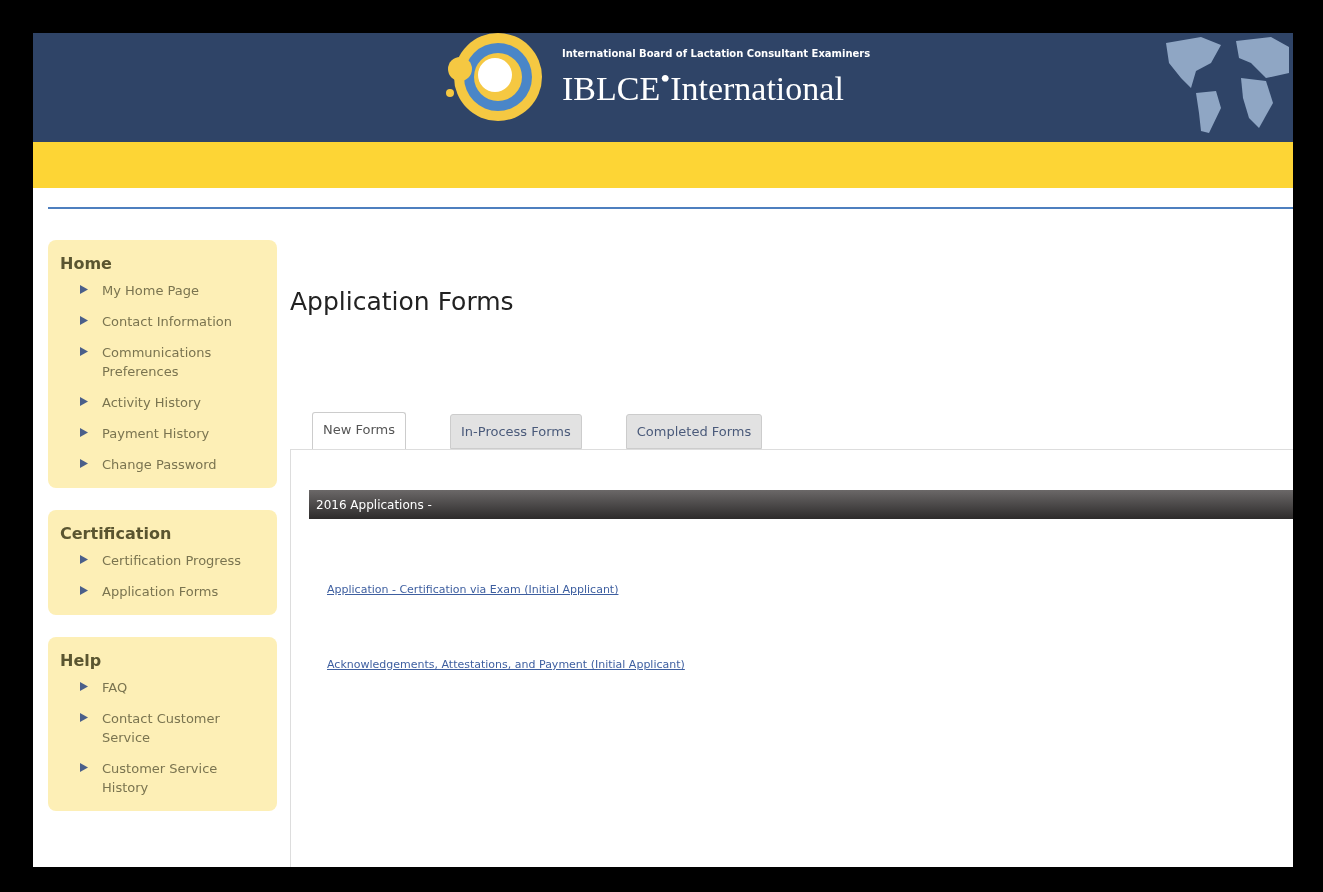 Image resolution: width=1323 pixels, height=892 pixels. I want to click on page-title: Application Forms, so click(402, 301).